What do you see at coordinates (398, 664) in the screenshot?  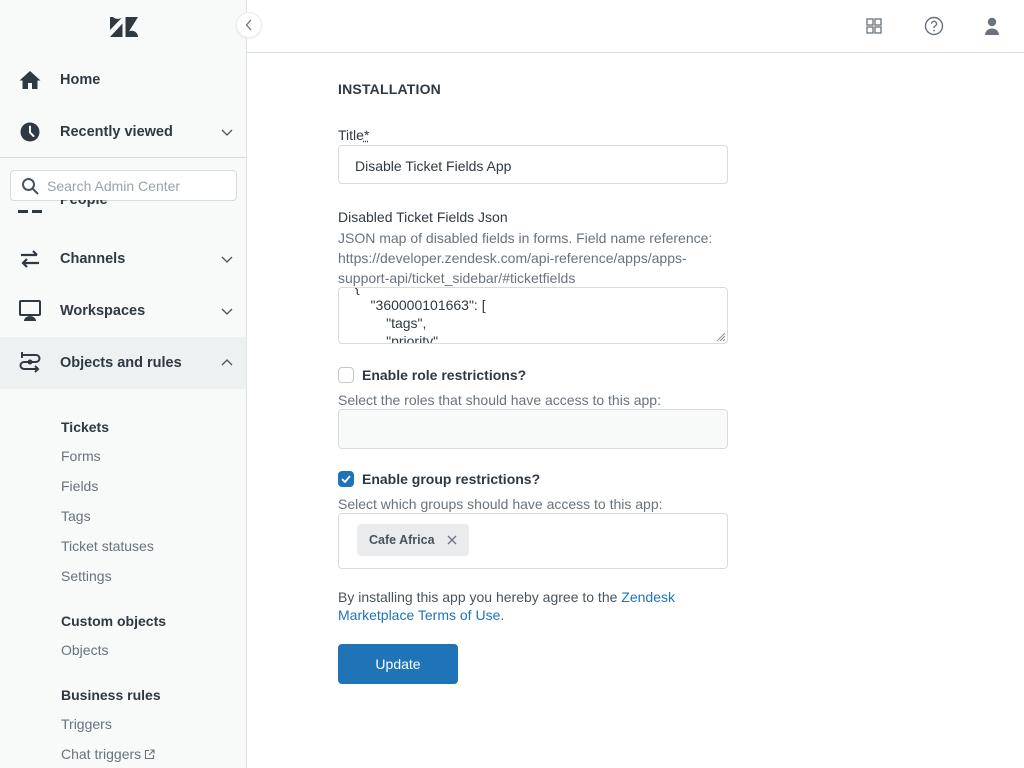 I see `update-button: Update` at bounding box center [398, 664].